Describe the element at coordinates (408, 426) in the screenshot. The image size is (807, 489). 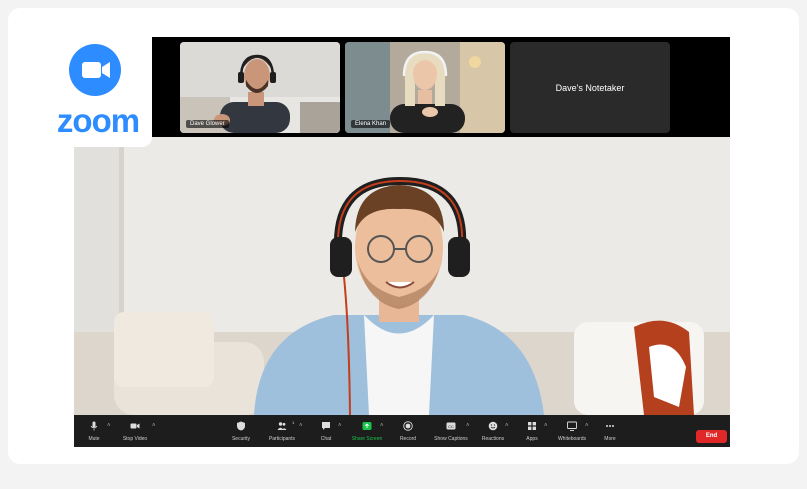
I see `record-icon` at that location.